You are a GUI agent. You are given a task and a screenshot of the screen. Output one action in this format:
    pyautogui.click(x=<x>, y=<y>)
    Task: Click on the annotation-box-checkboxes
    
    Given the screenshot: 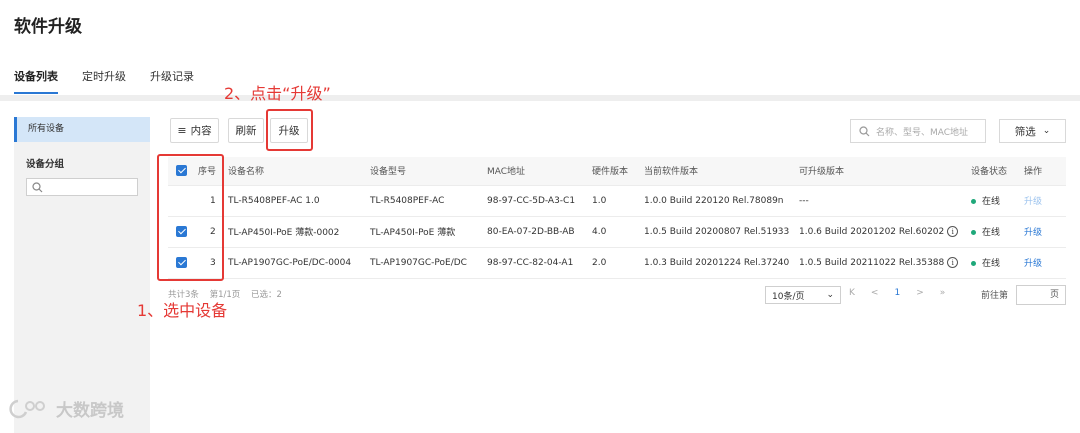 What is the action you would take?
    pyautogui.click(x=190, y=217)
    